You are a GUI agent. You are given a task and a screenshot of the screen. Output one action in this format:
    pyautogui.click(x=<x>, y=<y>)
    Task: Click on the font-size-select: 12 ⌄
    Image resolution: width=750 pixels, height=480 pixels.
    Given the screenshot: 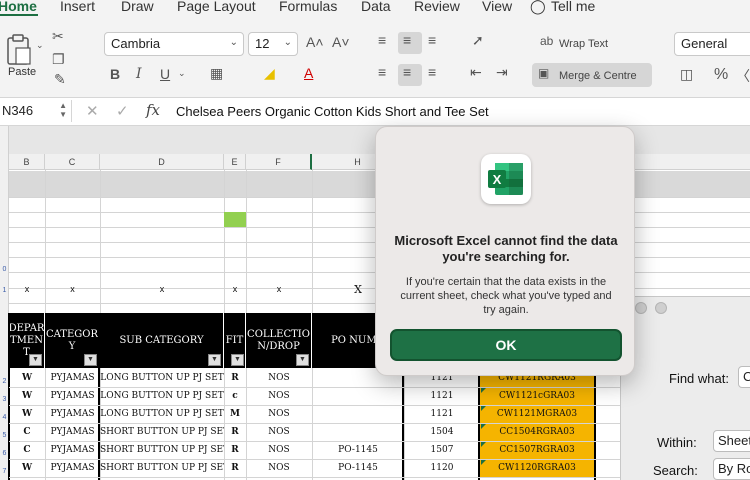 What is the action you would take?
    pyautogui.click(x=273, y=44)
    